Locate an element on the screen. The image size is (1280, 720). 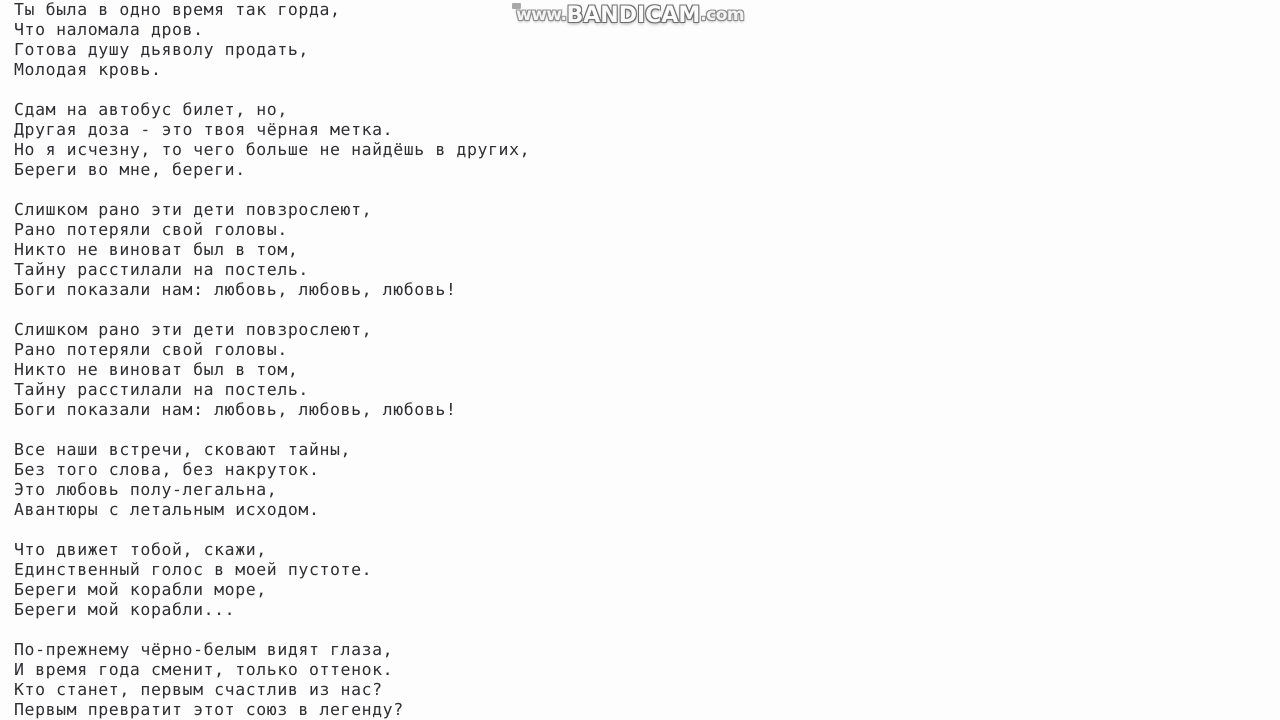
lyrics-line: Другая доза - это твоя чёрная метка. is located at coordinates (204, 129).